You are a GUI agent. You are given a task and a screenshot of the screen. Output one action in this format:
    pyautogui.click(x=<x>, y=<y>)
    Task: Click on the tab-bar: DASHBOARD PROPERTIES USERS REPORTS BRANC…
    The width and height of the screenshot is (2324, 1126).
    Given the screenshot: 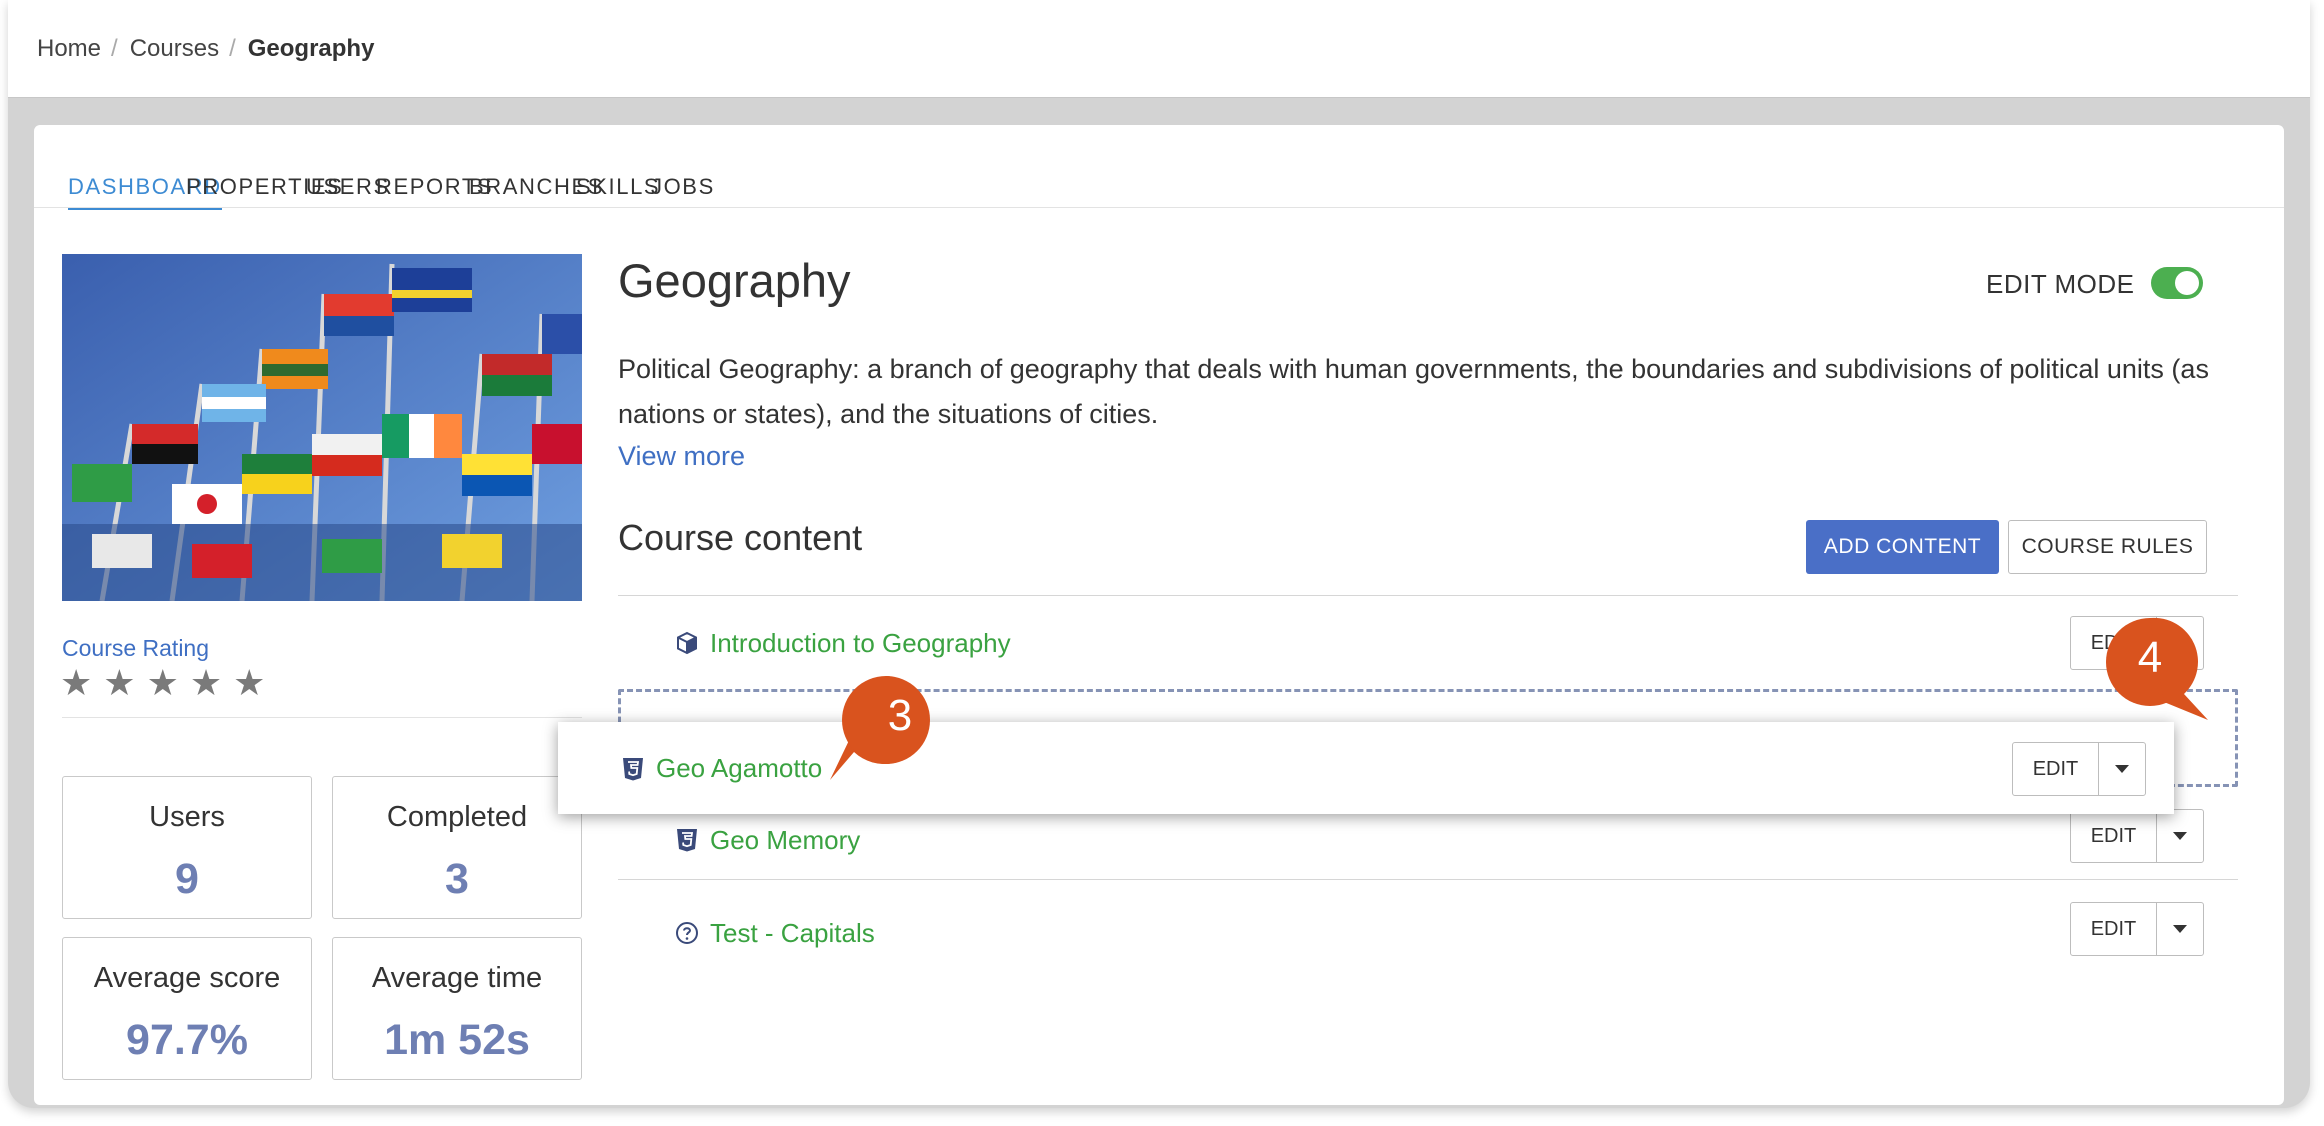 What is the action you would take?
    pyautogui.click(x=1159, y=167)
    